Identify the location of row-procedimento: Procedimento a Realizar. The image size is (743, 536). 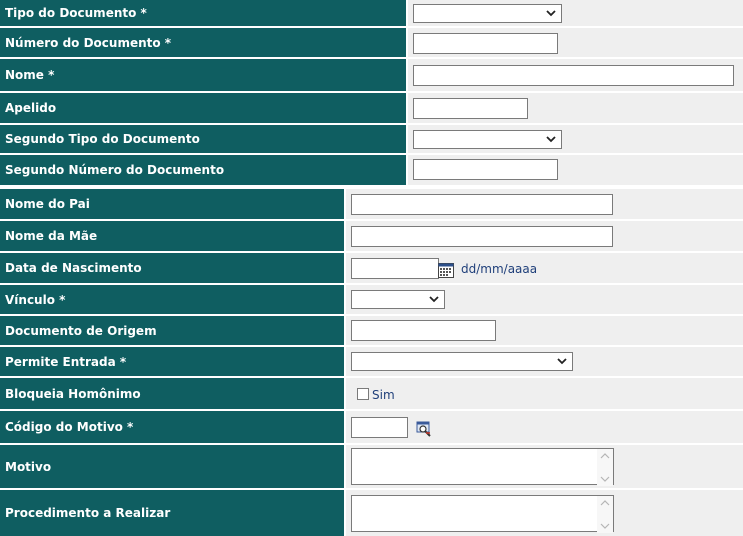
(371, 513).